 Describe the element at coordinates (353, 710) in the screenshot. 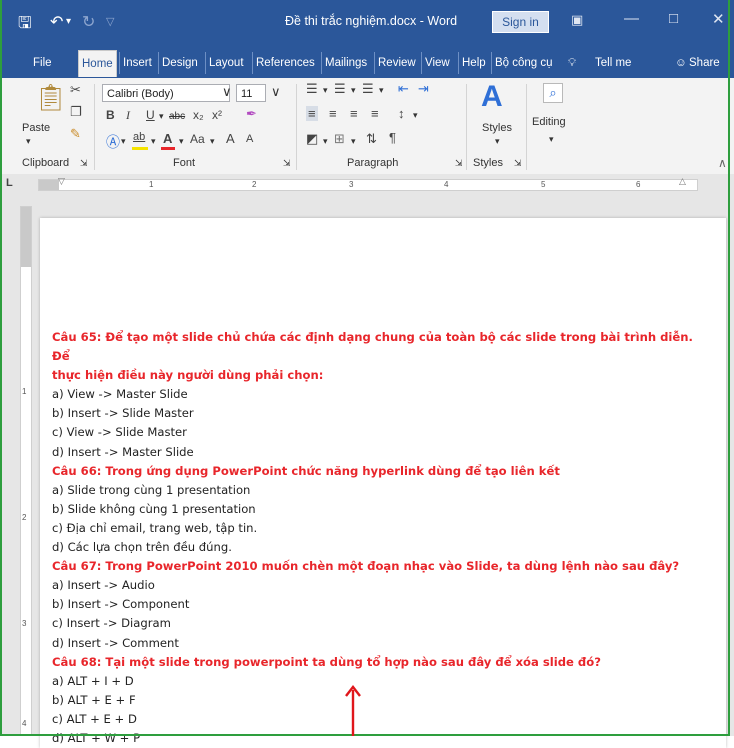

I see `annotation-arrow-icon` at that location.